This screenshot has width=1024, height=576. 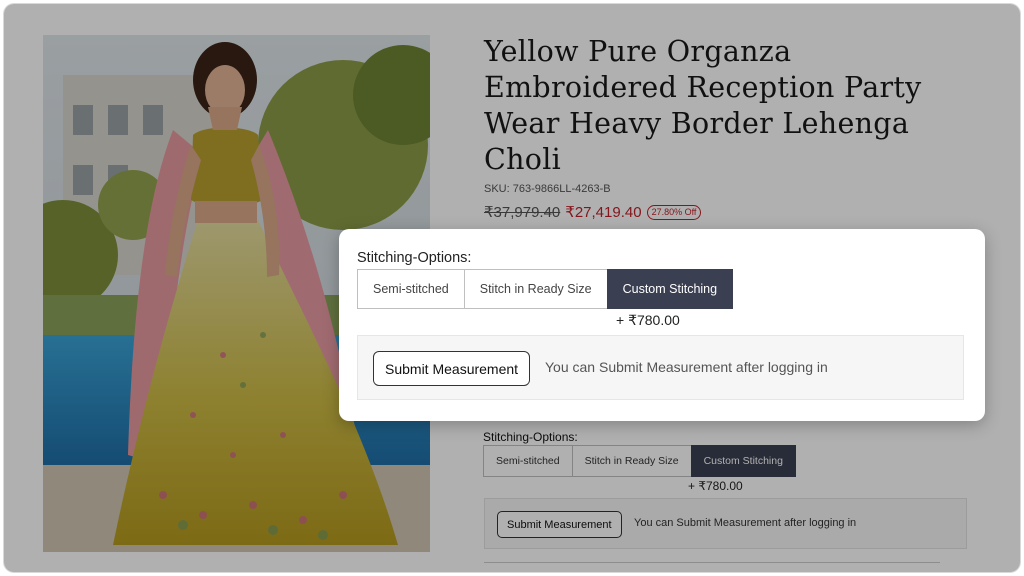 I want to click on popup-stitching-options-label: Stitching-Options:, so click(x=414, y=258).